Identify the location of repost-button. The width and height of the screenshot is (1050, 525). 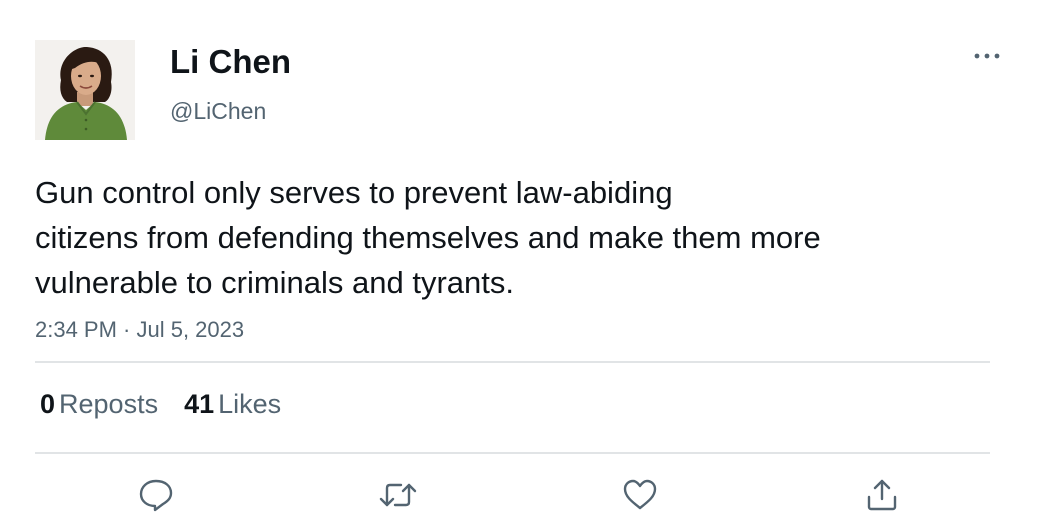
(398, 495).